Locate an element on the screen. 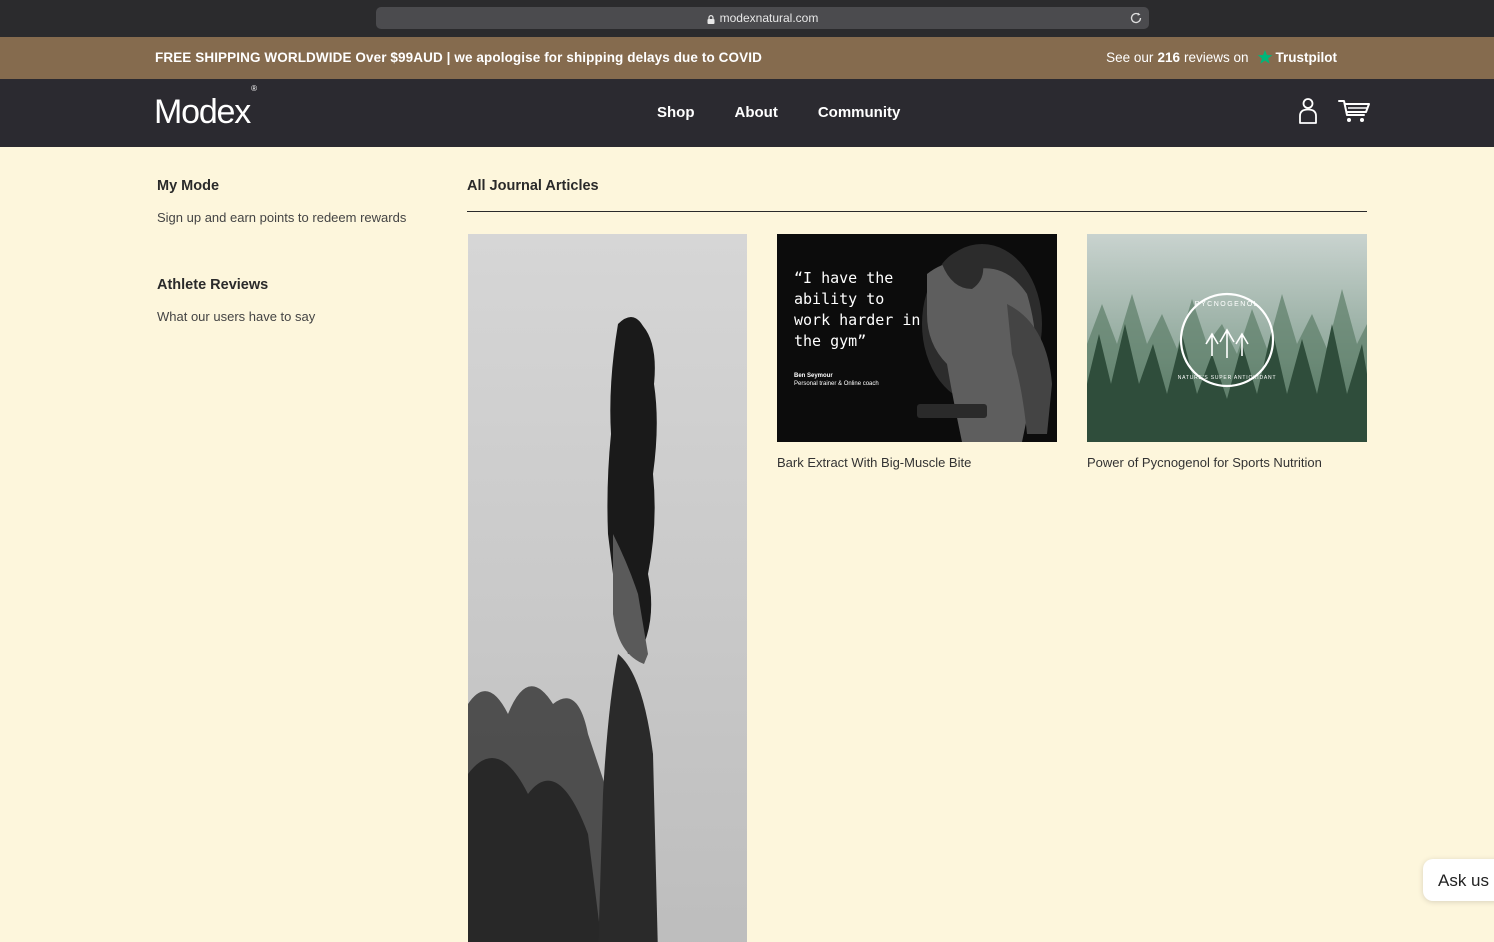 Image resolution: width=1494 pixels, height=942 pixels. browser-toolbar: modexnatural.com is located at coordinates (747, 18).